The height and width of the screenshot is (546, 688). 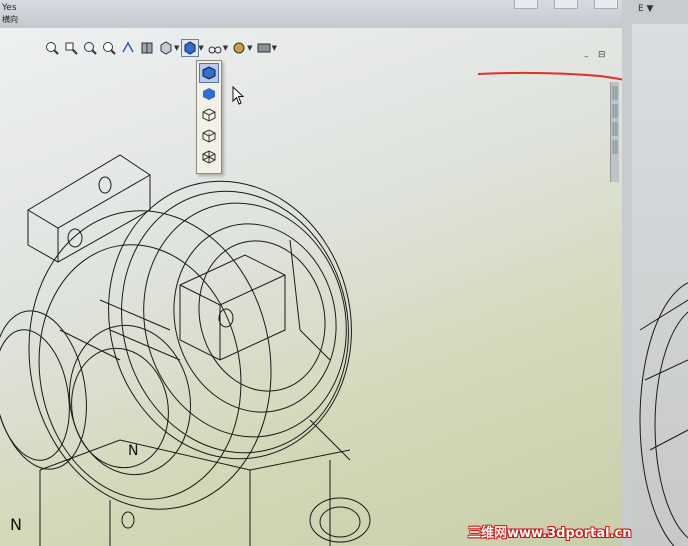 I want to click on display-style-dropdown, so click(x=209, y=117).